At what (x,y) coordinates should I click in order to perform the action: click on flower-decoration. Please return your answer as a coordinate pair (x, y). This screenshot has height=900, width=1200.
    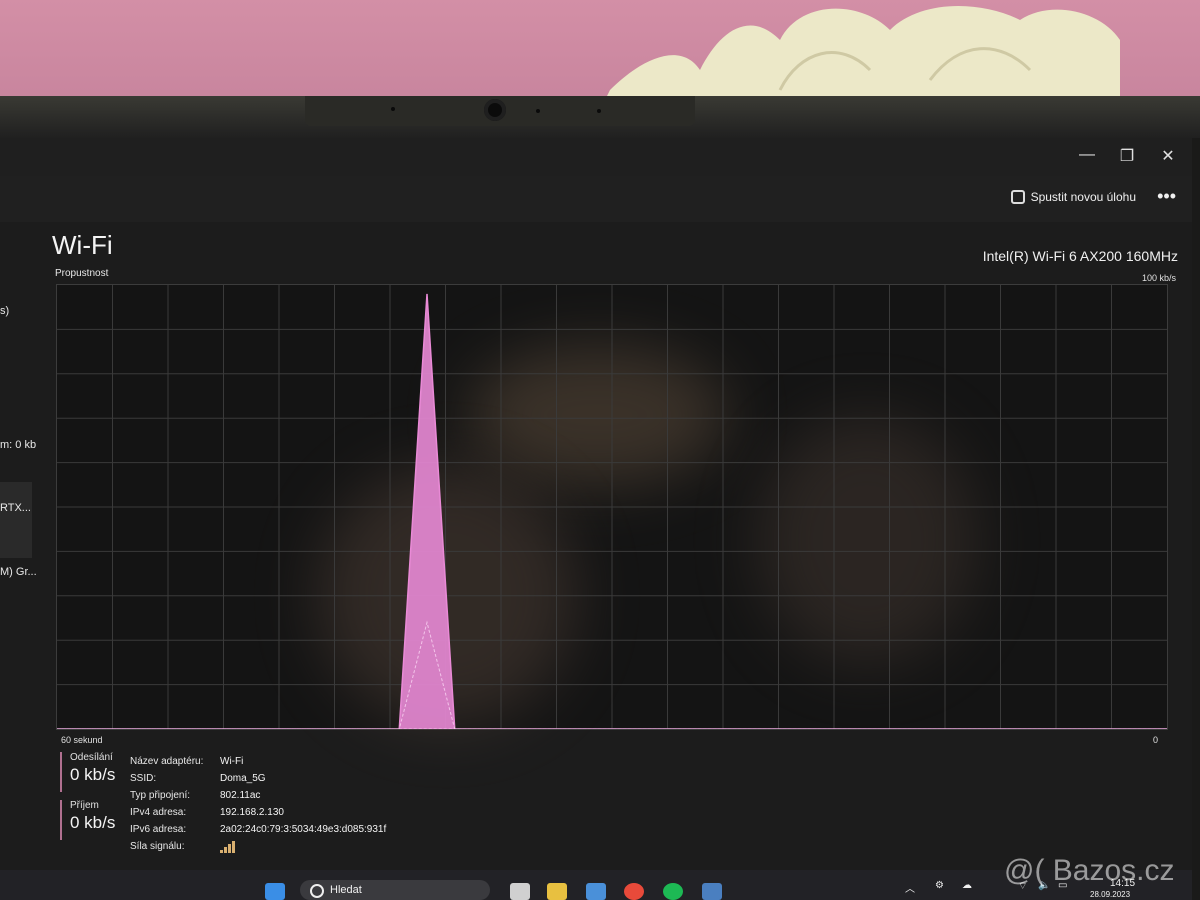
    Looking at the image, I should click on (860, 58).